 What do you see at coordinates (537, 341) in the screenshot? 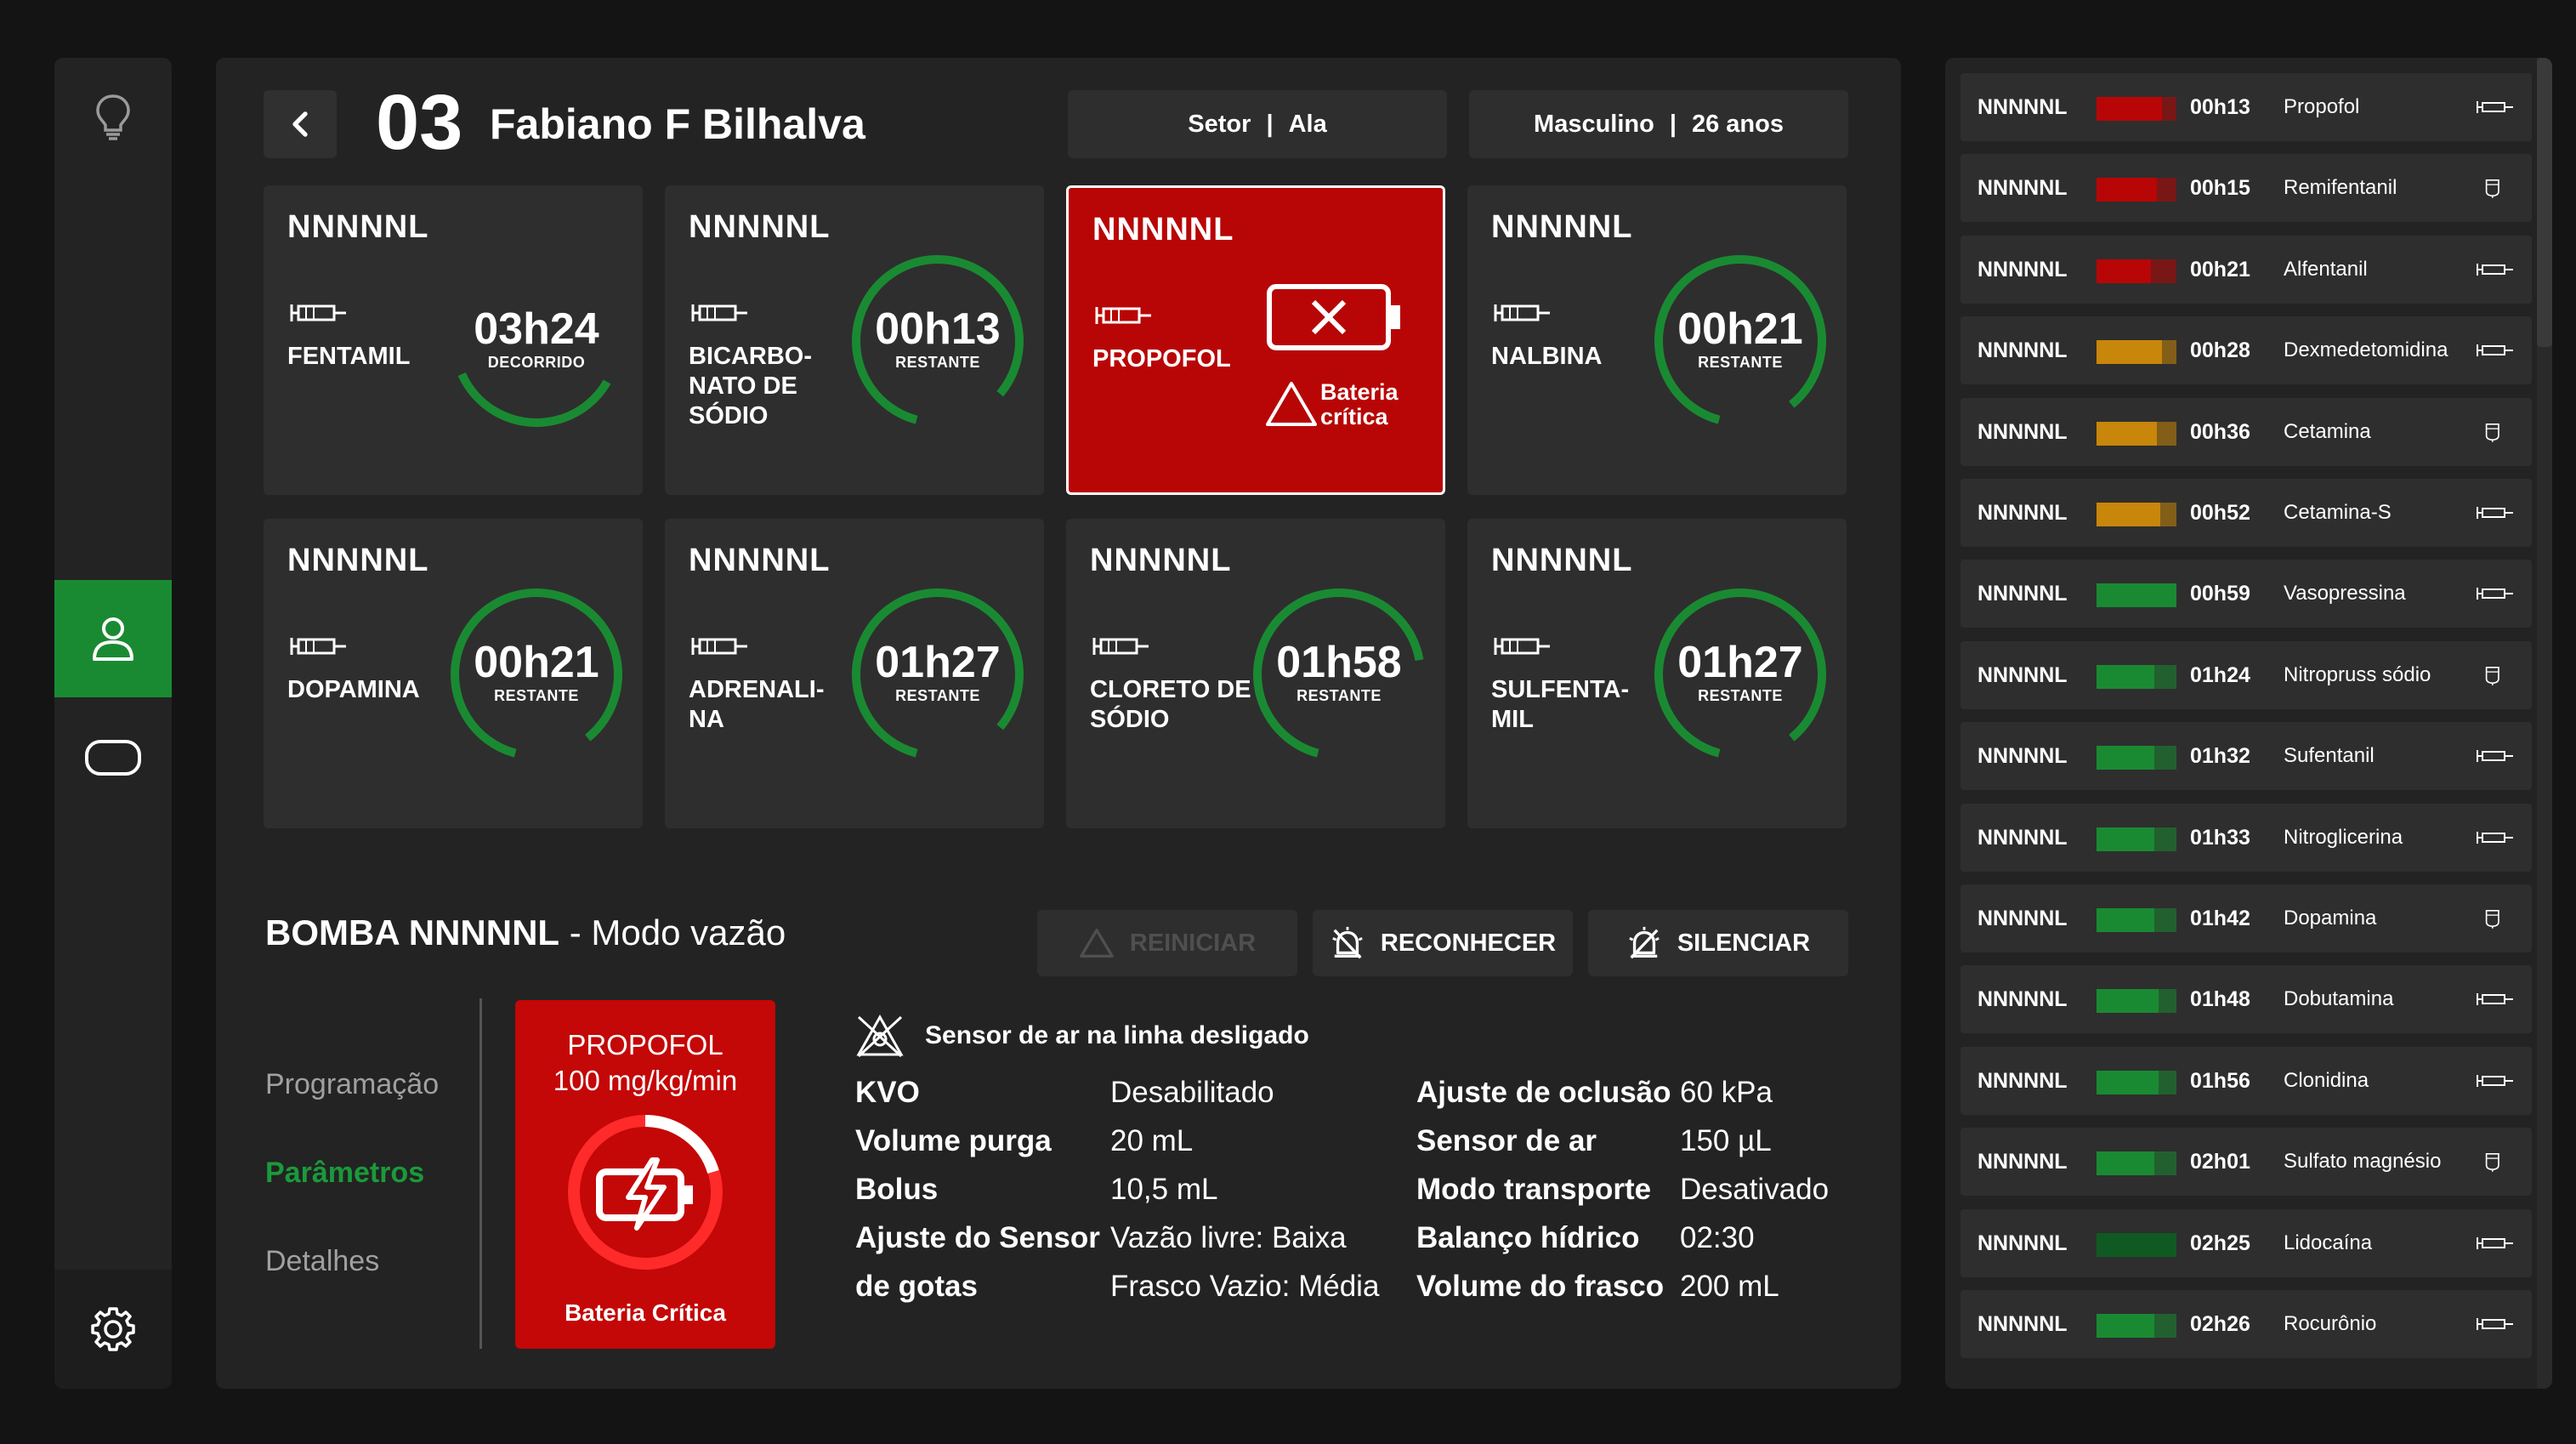
I see `time-ring: 03h24 DECORRIDO` at bounding box center [537, 341].